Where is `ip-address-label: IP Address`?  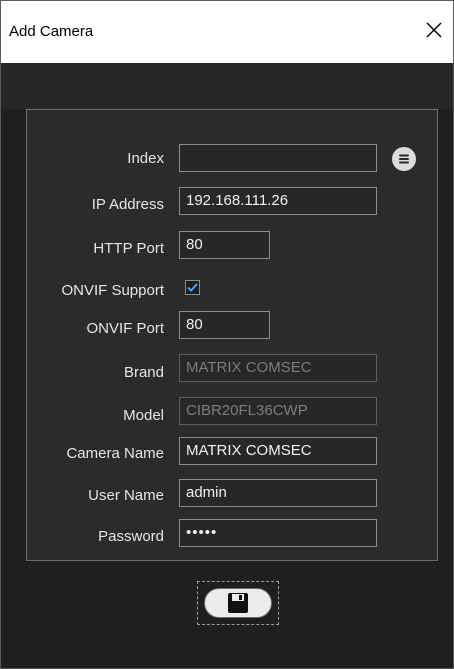
ip-address-label: IP Address is located at coordinates (127, 204).